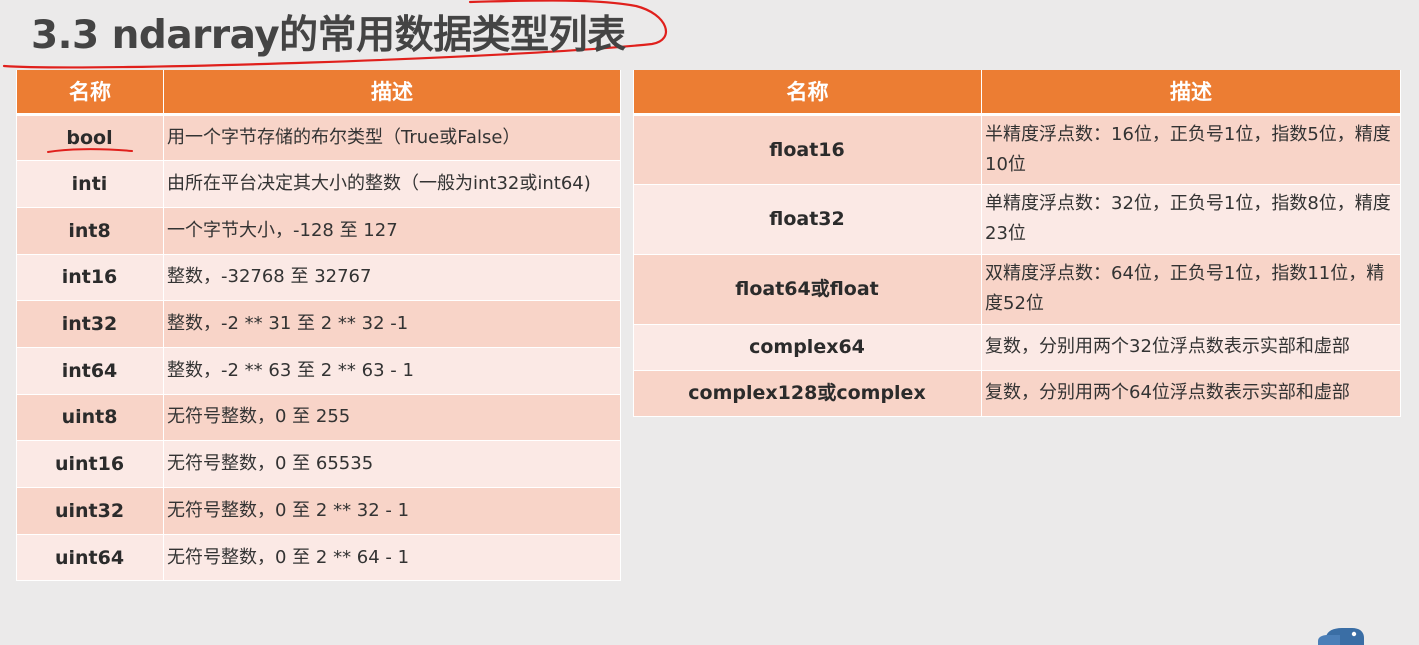 Image resolution: width=1419 pixels, height=645 pixels. I want to click on table-row: uint16 无符号整数，0 至 65535, so click(318, 464).